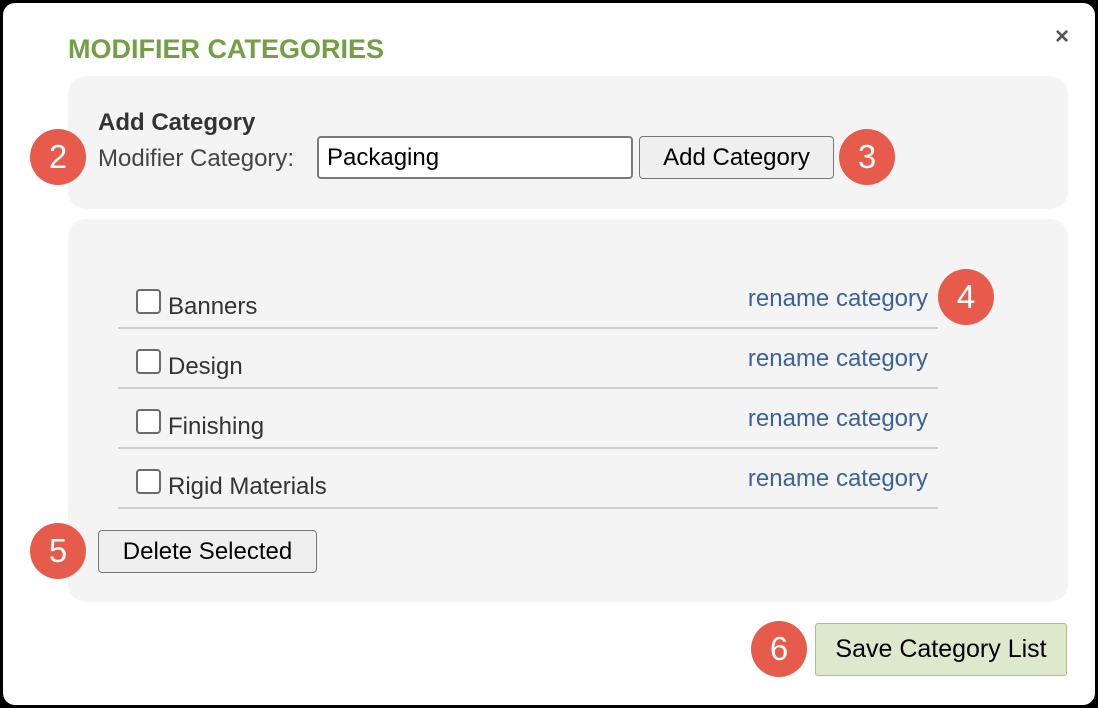 Image resolution: width=1098 pixels, height=708 pixels. What do you see at coordinates (1062, 37) in the screenshot?
I see `close-icon: ×` at bounding box center [1062, 37].